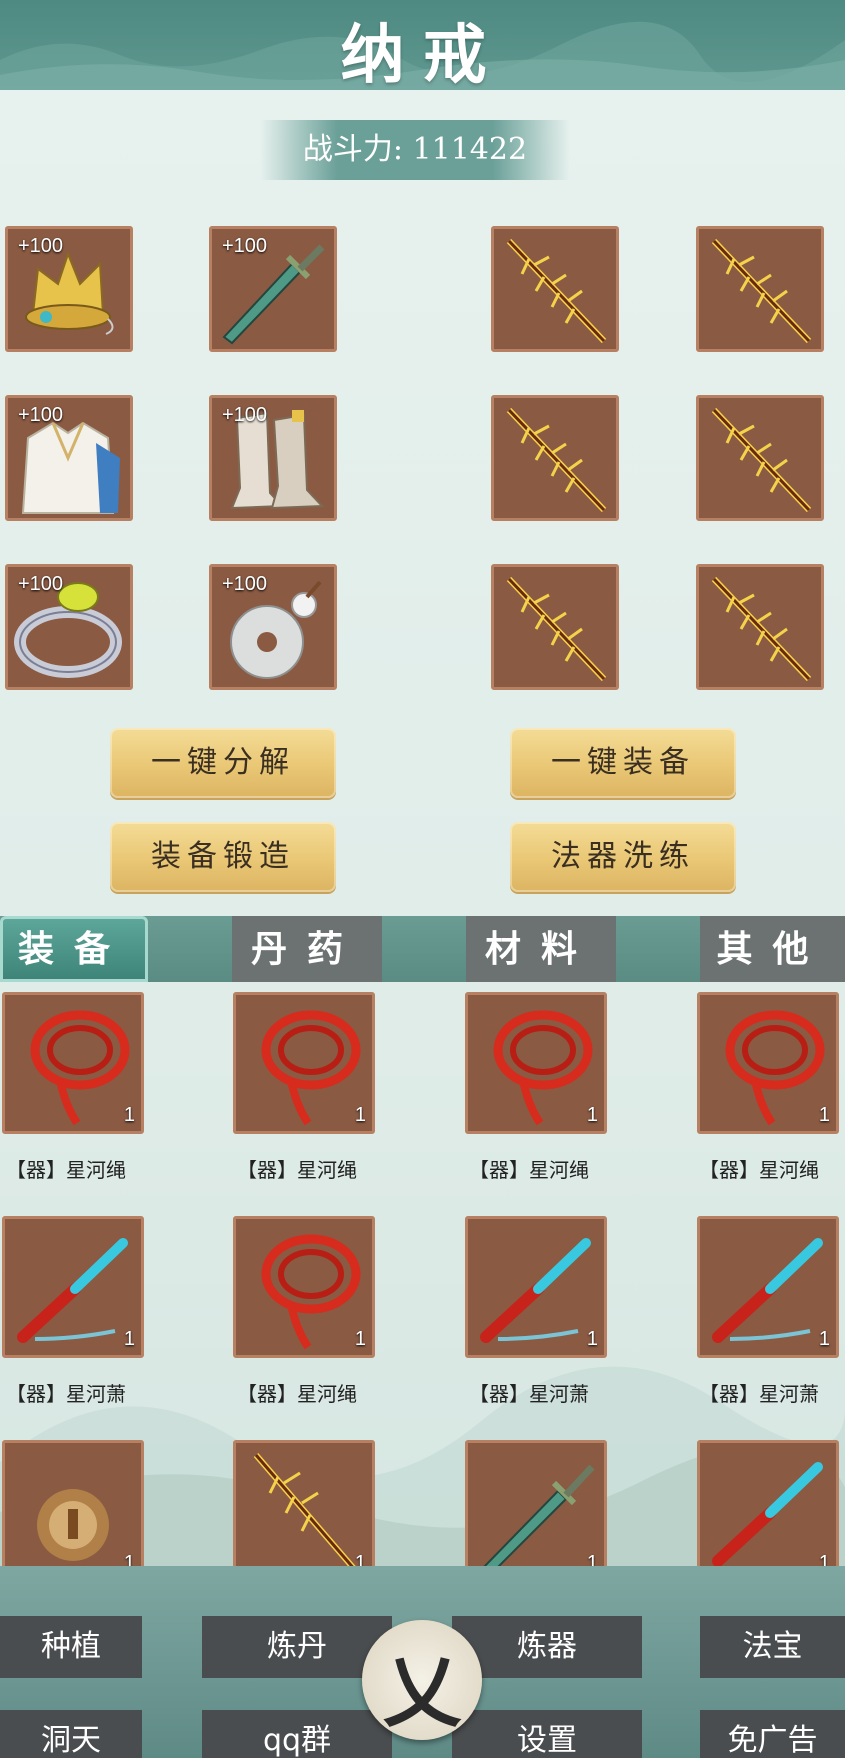 This screenshot has height=1758, width=845. Describe the element at coordinates (772, 949) in the screenshot. I see `tab-other: 其他` at that location.